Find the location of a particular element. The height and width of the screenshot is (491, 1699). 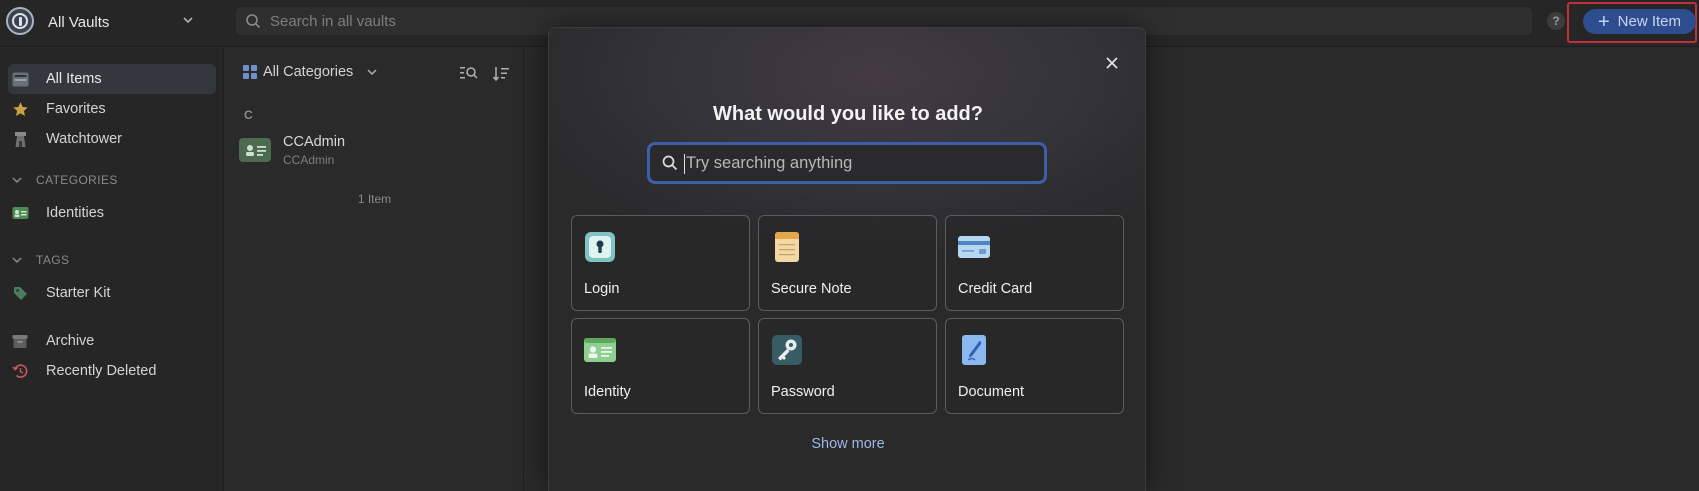

tile-label: Secure Note is located at coordinates (811, 289).